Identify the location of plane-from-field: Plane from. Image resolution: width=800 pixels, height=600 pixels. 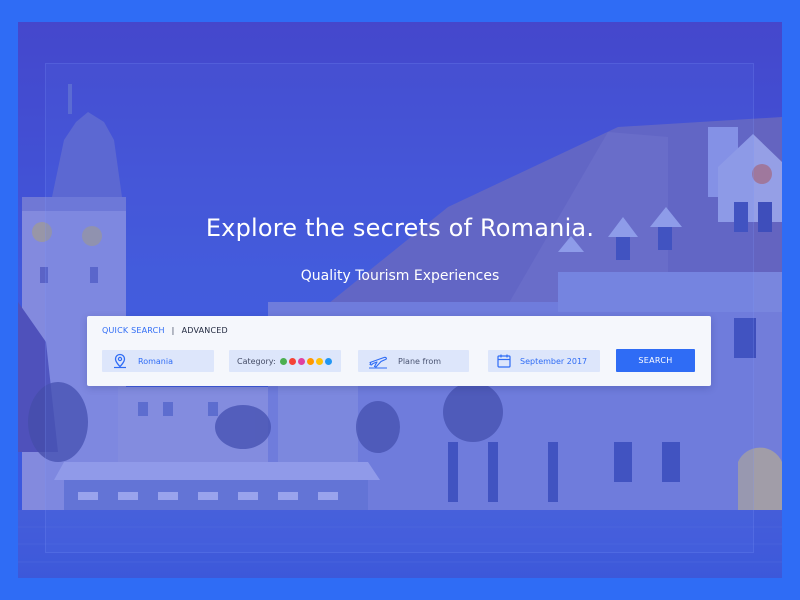
(413, 361).